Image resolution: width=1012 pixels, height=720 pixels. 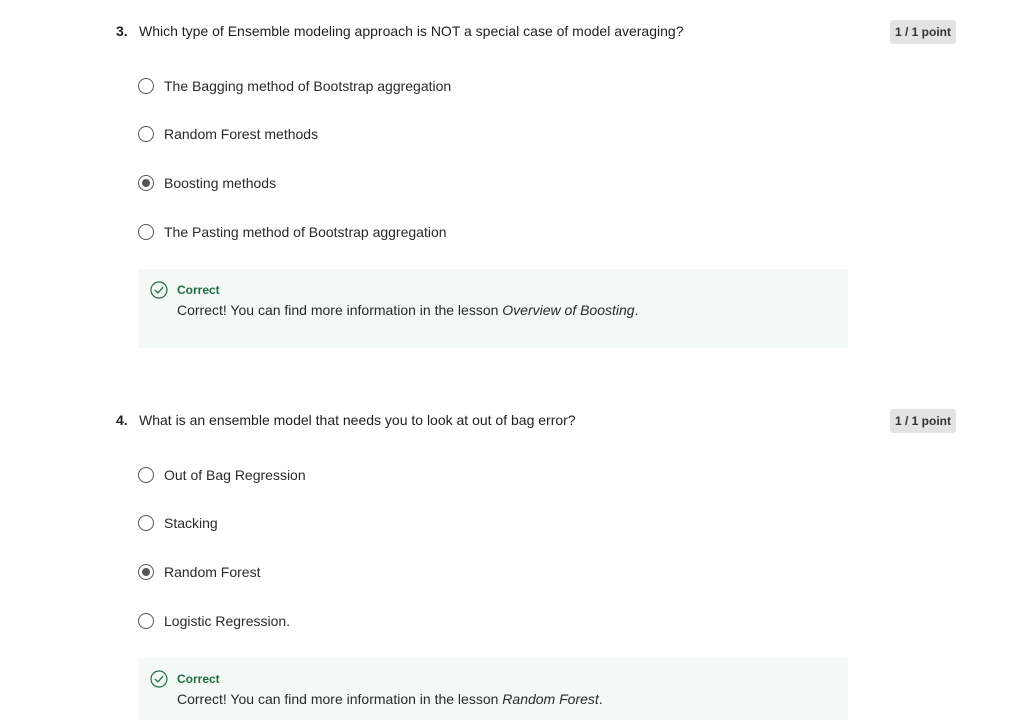 I want to click on lesson-name: Overview of Boosting, so click(x=568, y=310).